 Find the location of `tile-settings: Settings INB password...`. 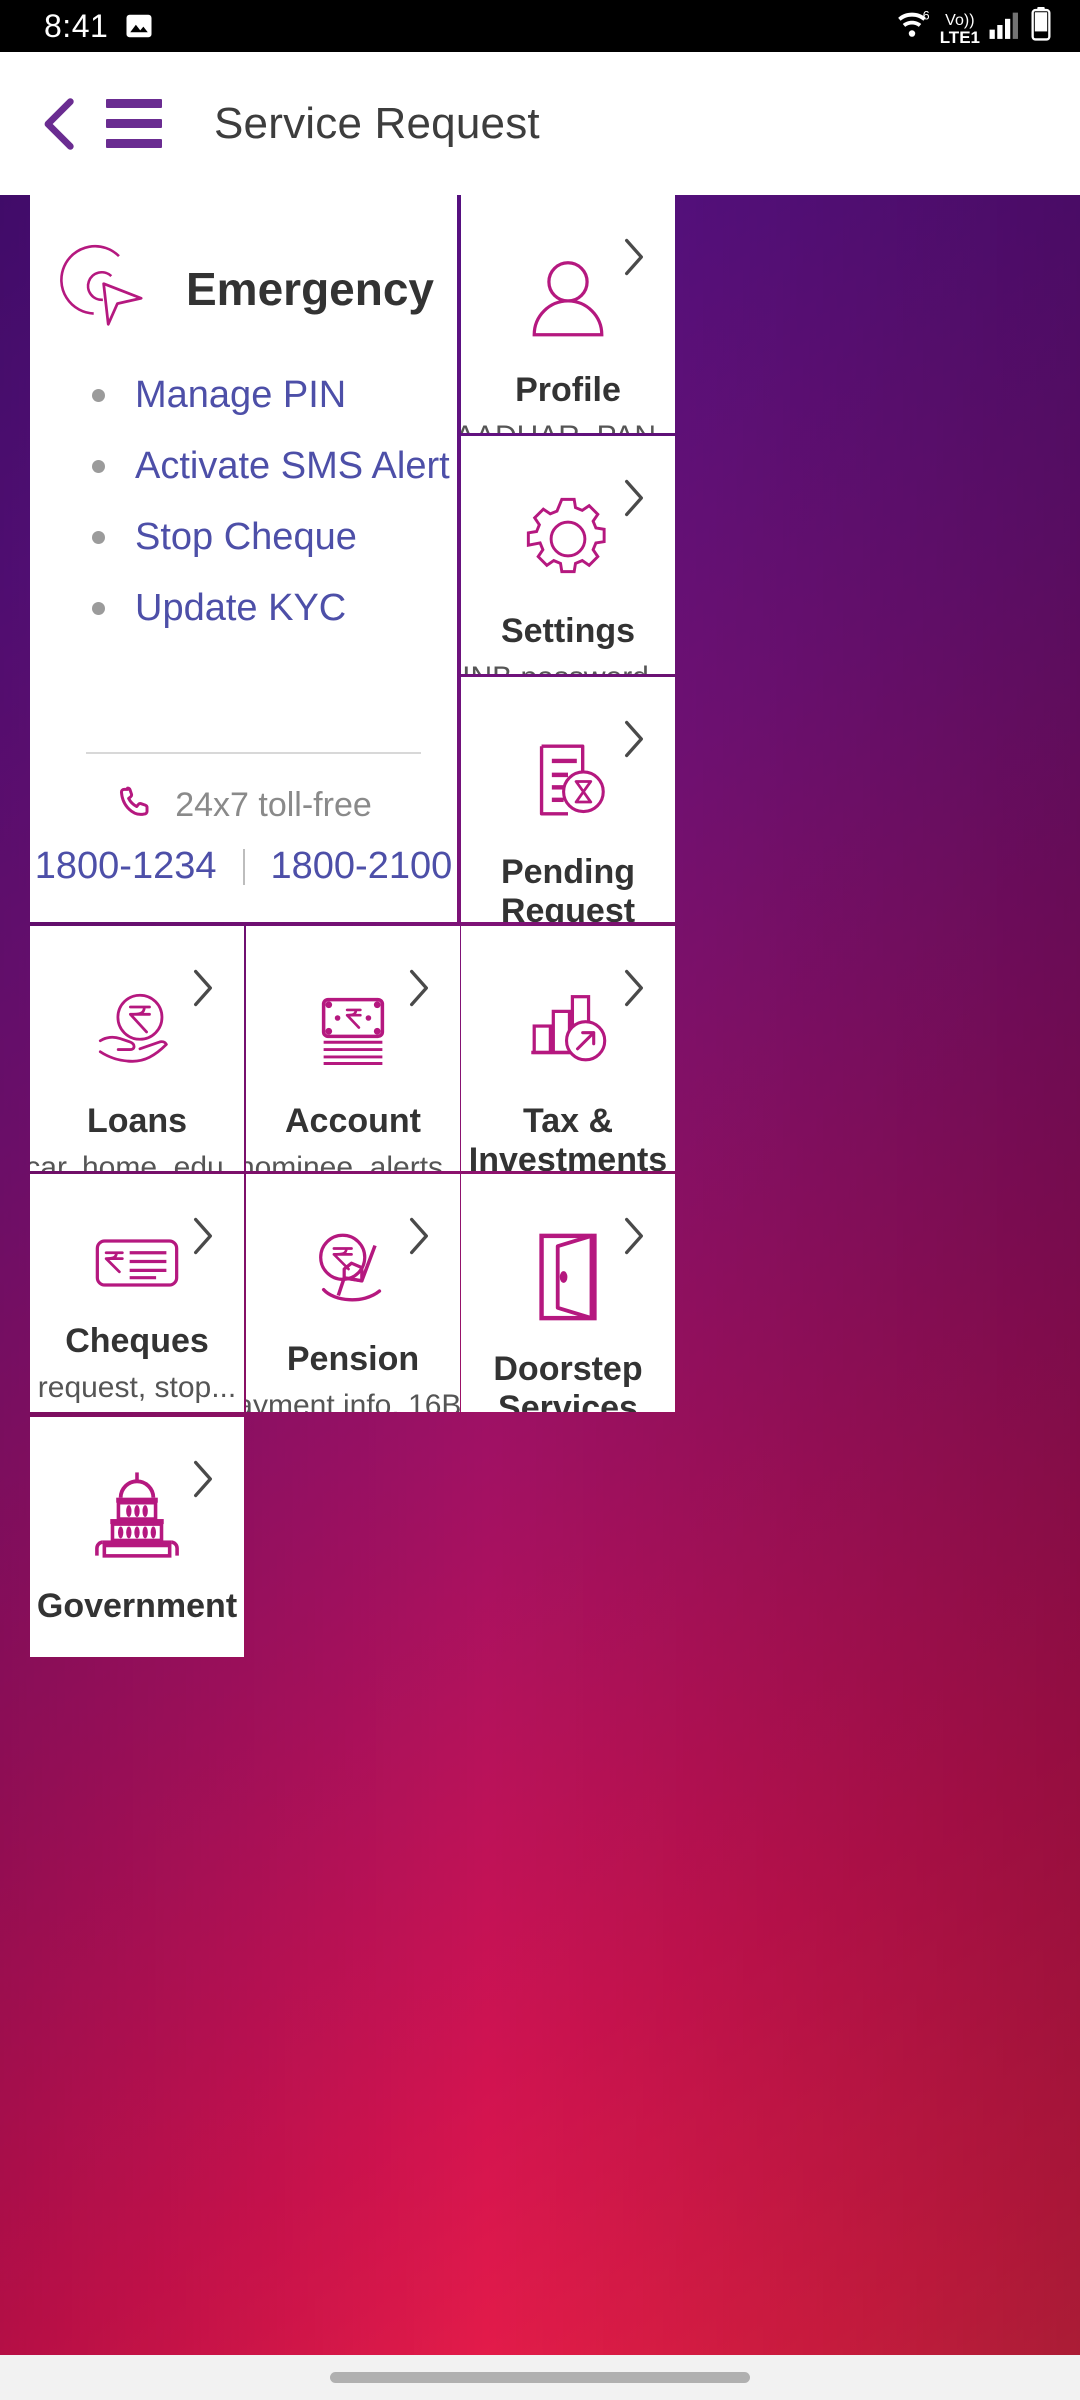

tile-settings: Settings INB password... is located at coordinates (568, 555).